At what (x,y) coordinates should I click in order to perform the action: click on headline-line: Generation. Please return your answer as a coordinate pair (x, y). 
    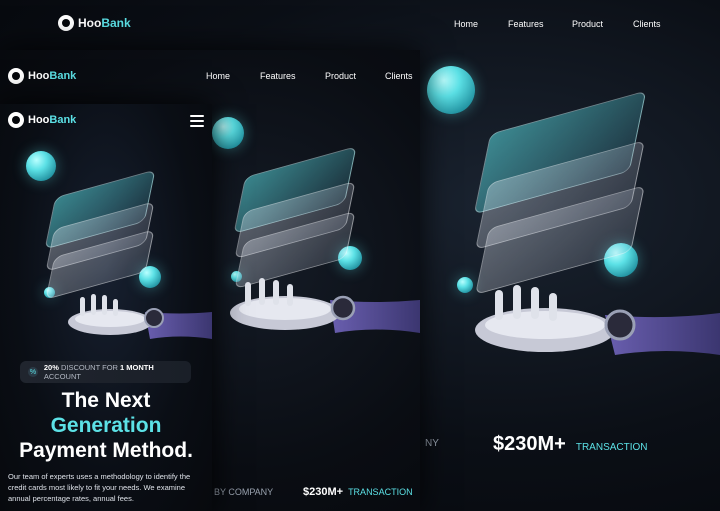
    Looking at the image, I should click on (106, 425).